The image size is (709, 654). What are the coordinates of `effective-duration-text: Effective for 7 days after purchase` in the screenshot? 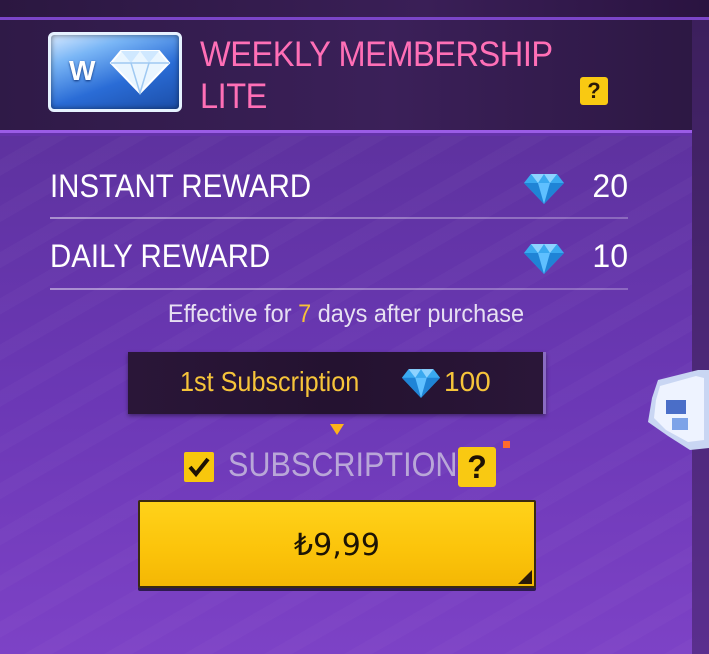 It's located at (346, 314).